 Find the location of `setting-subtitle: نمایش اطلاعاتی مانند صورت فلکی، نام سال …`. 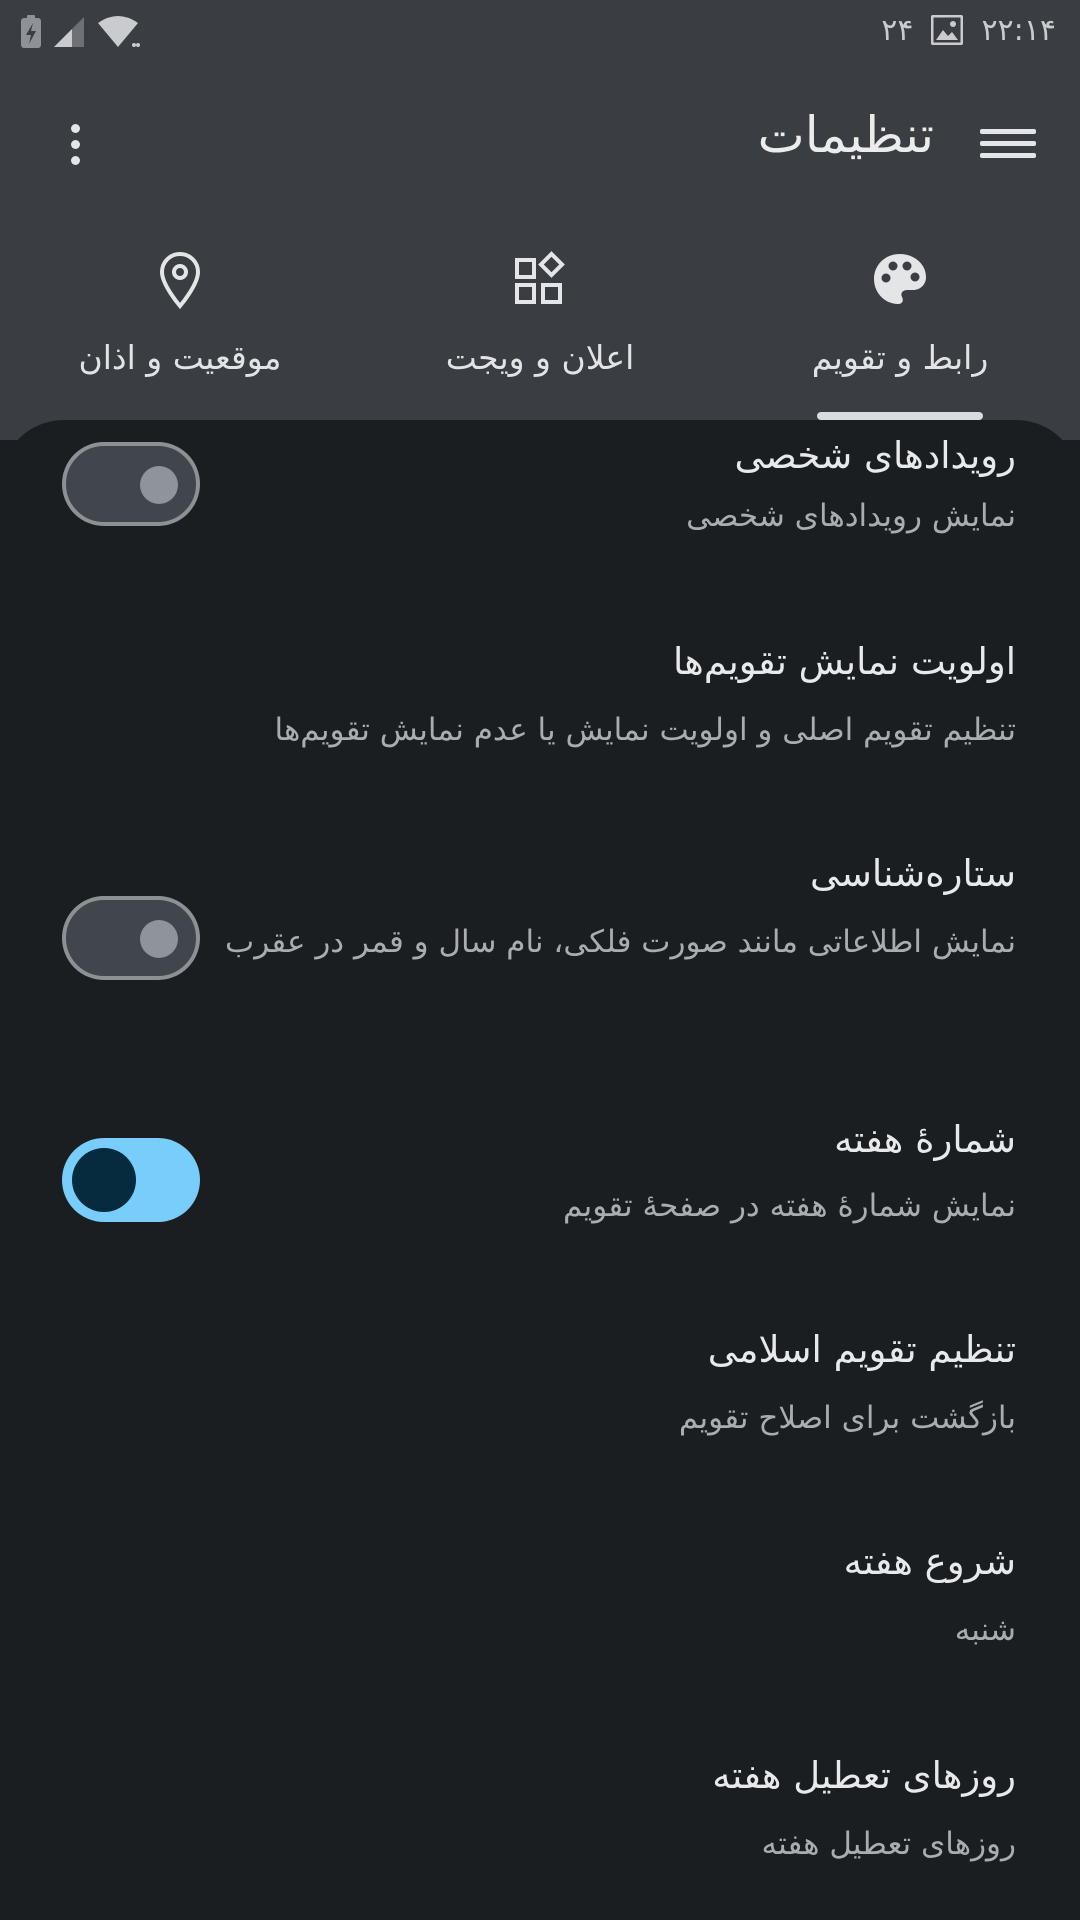

setting-subtitle: نمایش اطلاعاتی مانند صورت فلکی، نام سال … is located at coordinates (620, 942).